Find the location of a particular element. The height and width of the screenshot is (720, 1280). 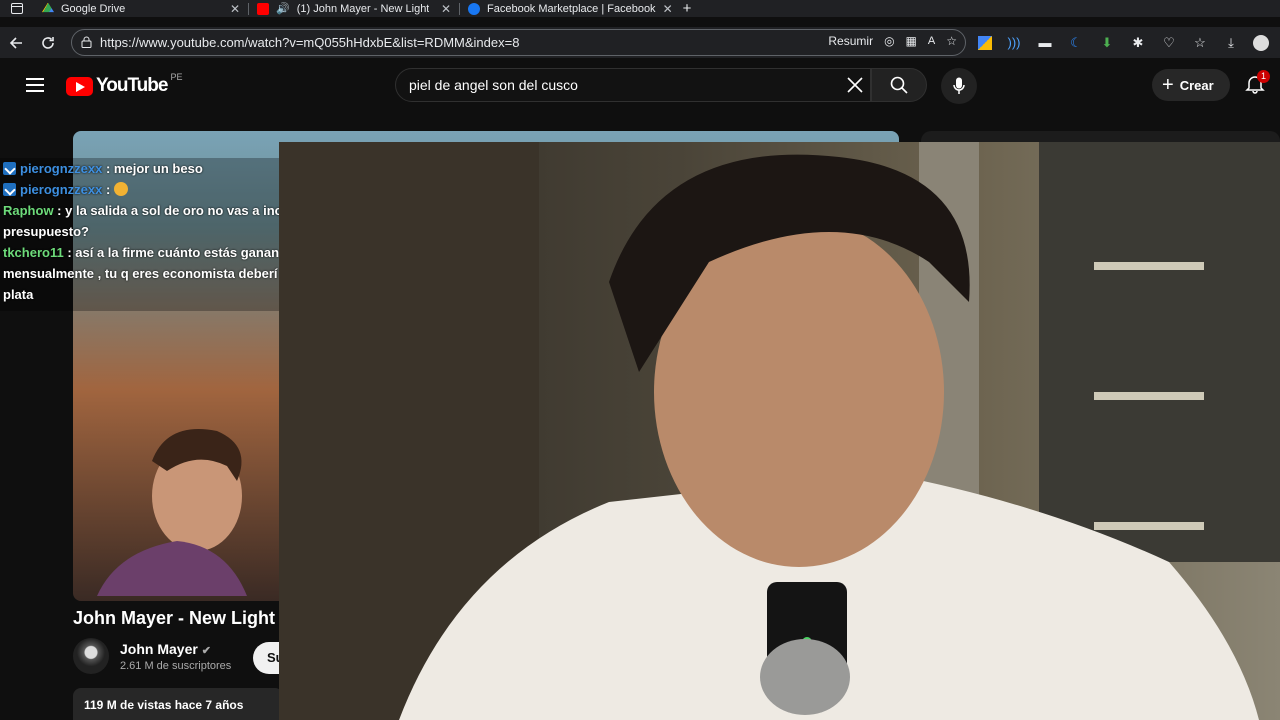

search-icon is located at coordinates (899, 85).